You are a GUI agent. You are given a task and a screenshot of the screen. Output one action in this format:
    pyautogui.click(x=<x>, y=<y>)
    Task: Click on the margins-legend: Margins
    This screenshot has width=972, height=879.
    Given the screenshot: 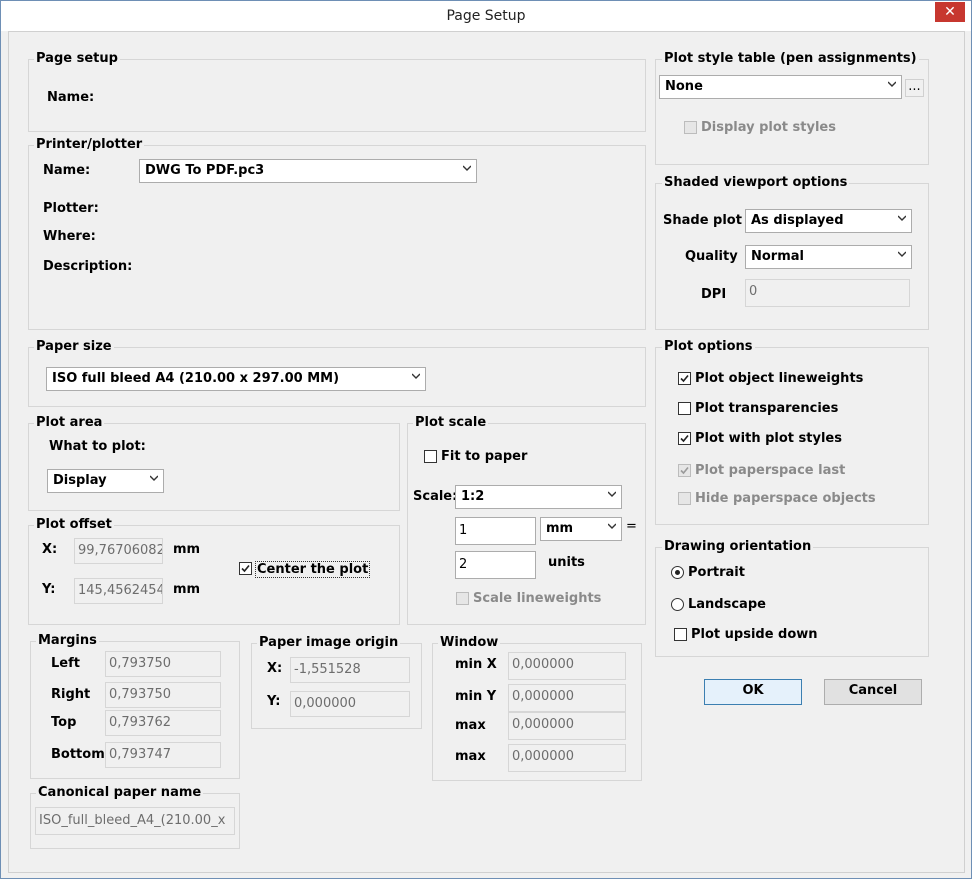 What is the action you would take?
    pyautogui.click(x=67, y=640)
    